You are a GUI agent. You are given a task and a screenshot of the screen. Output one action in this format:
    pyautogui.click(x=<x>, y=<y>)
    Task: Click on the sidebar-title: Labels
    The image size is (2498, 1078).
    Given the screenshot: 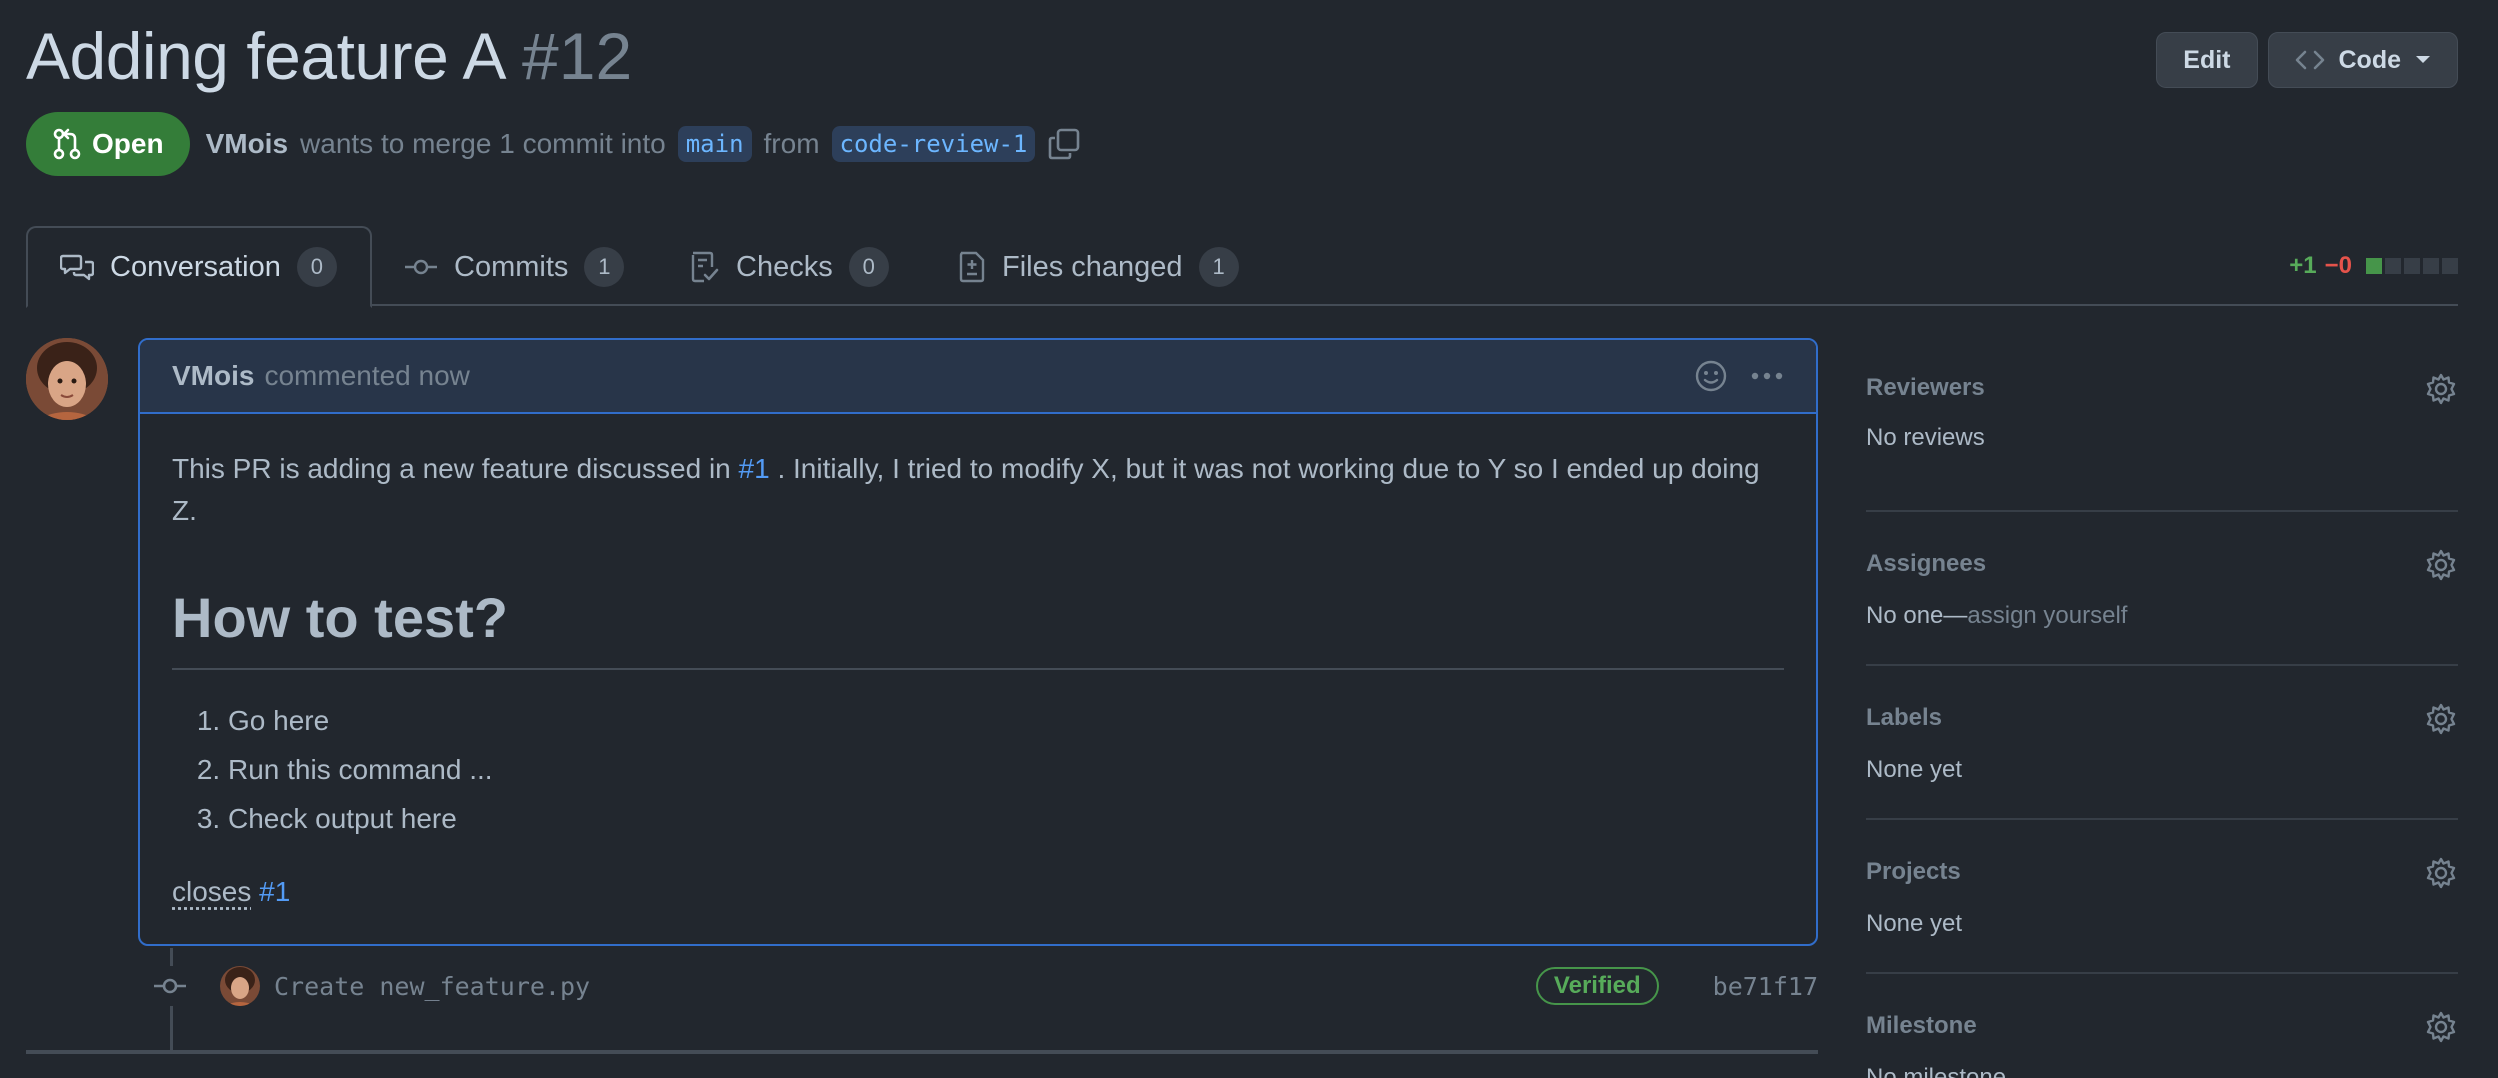 What is the action you would take?
    pyautogui.click(x=1904, y=717)
    